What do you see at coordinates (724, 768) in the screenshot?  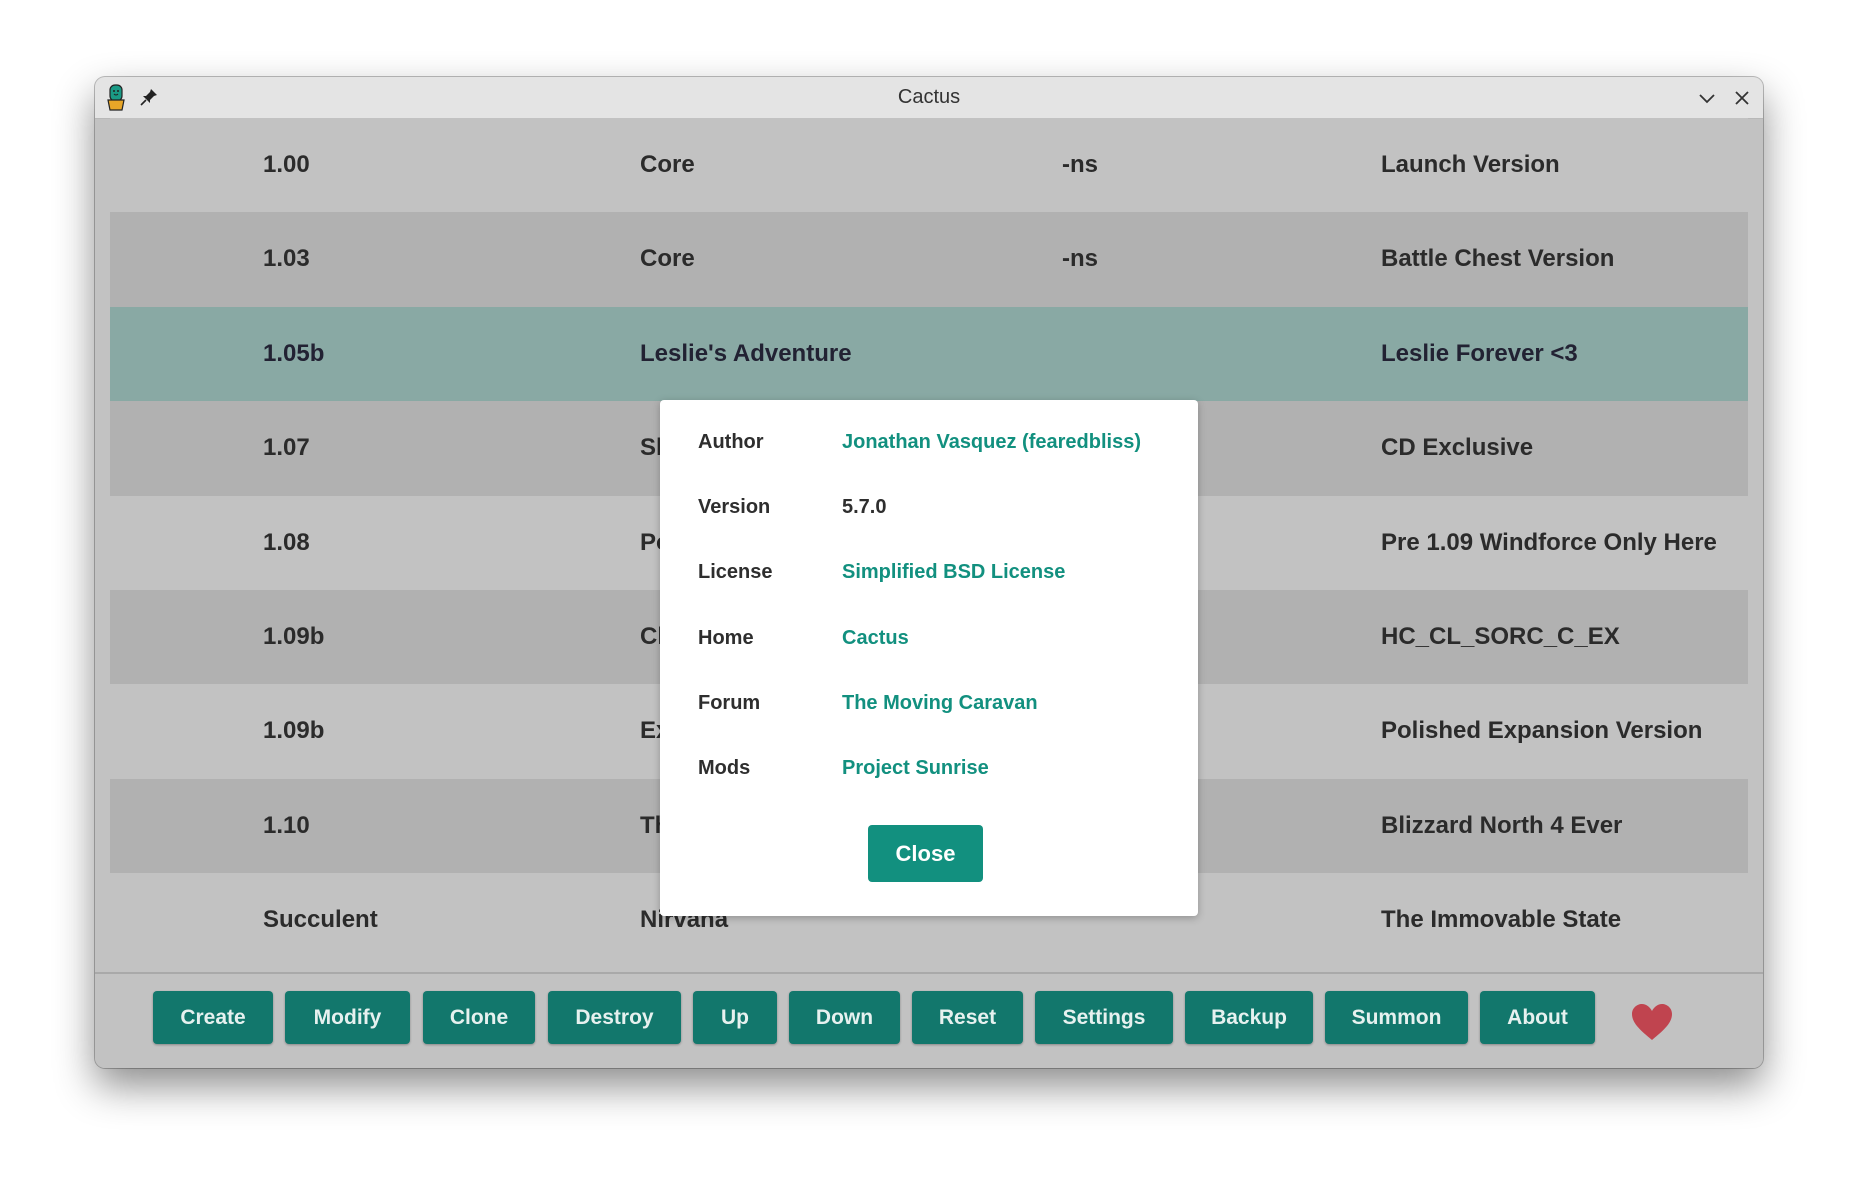 I see `mods-label: Mods` at bounding box center [724, 768].